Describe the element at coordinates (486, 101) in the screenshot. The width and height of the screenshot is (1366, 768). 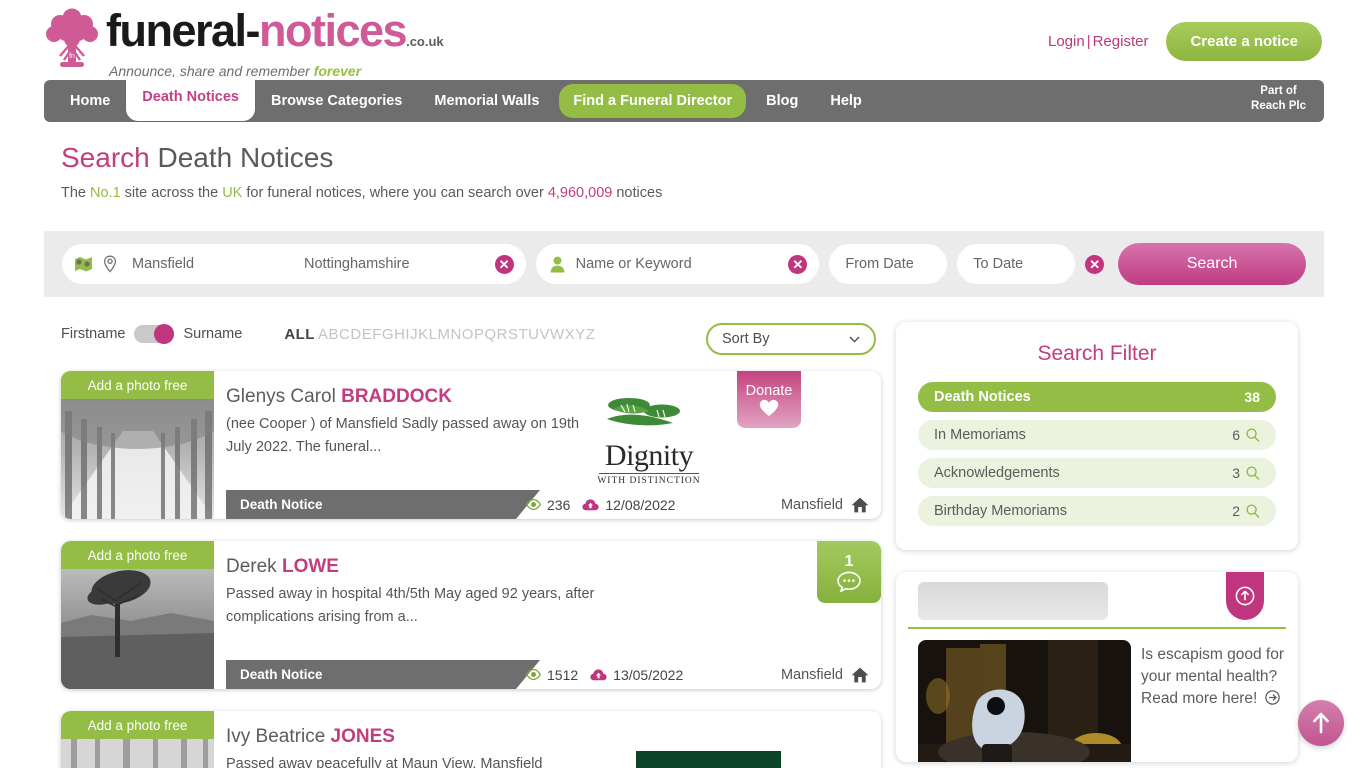
I see `nav-item-memorial-walls: Memorial Walls` at that location.